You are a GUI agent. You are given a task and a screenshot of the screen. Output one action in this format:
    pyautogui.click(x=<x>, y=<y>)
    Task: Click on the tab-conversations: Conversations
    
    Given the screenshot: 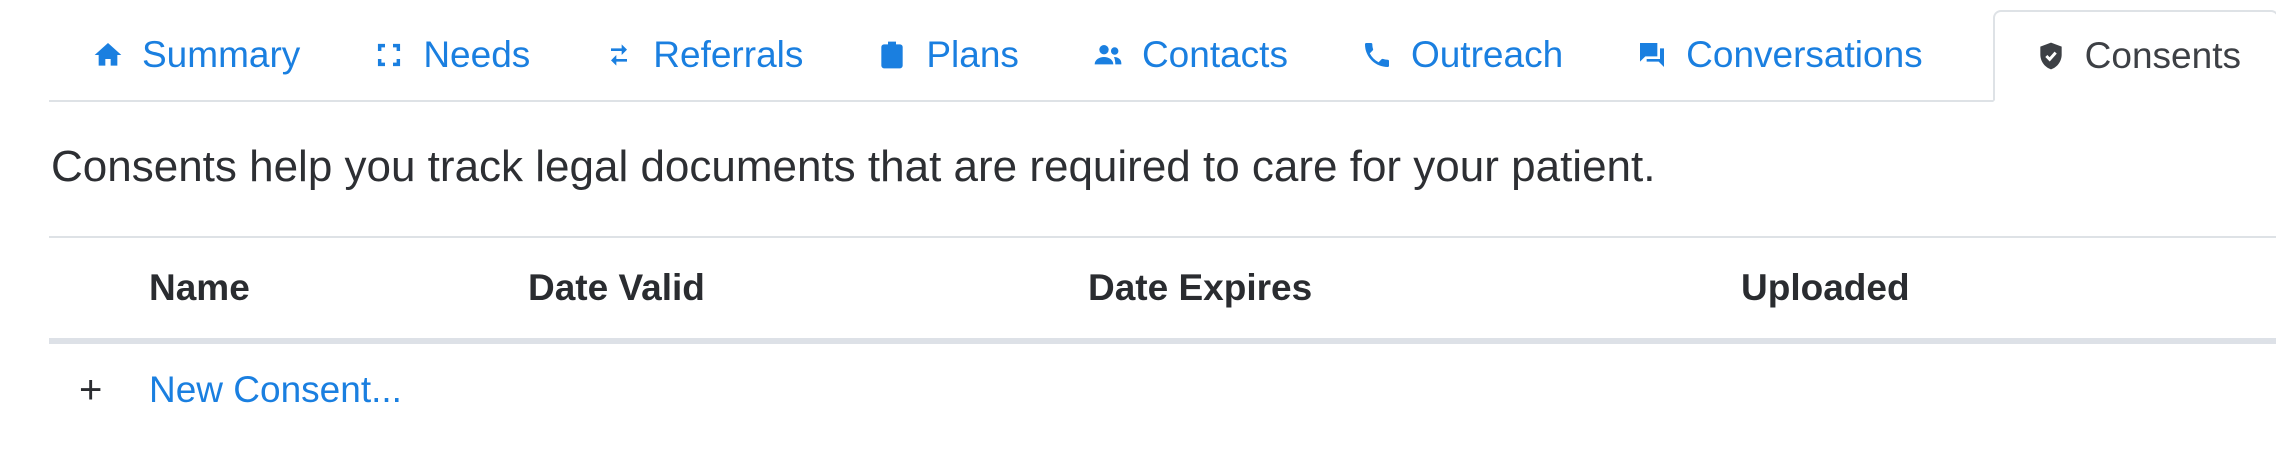 What is the action you would take?
    pyautogui.click(x=1798, y=55)
    